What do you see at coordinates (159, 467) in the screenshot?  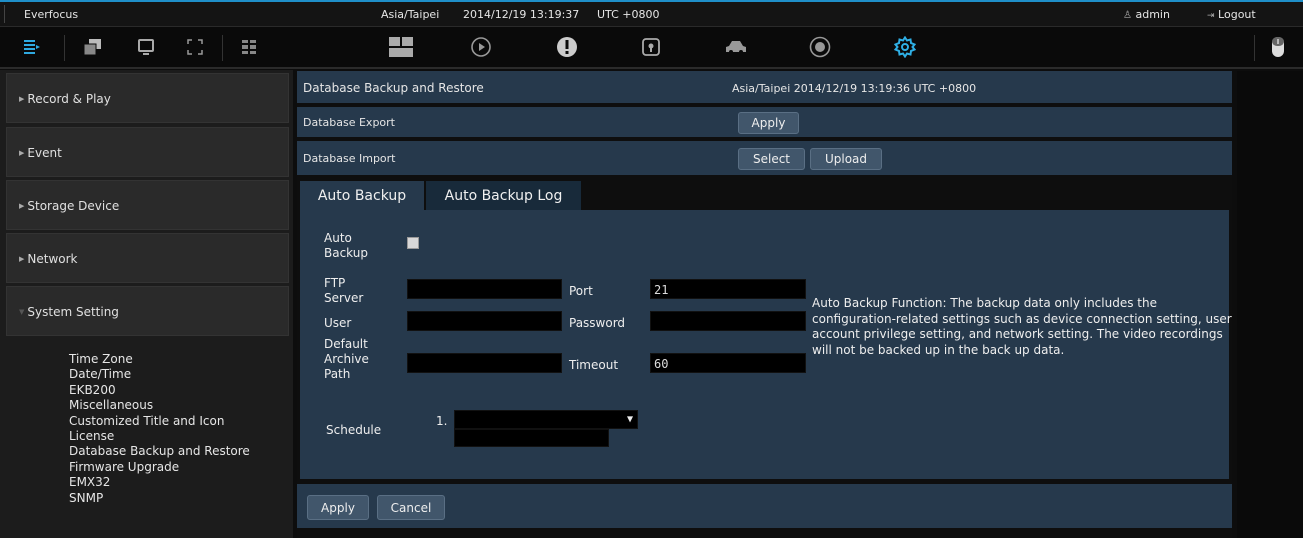 I see `submenu-item-firmware-upgrade: Firmware Upgrade` at bounding box center [159, 467].